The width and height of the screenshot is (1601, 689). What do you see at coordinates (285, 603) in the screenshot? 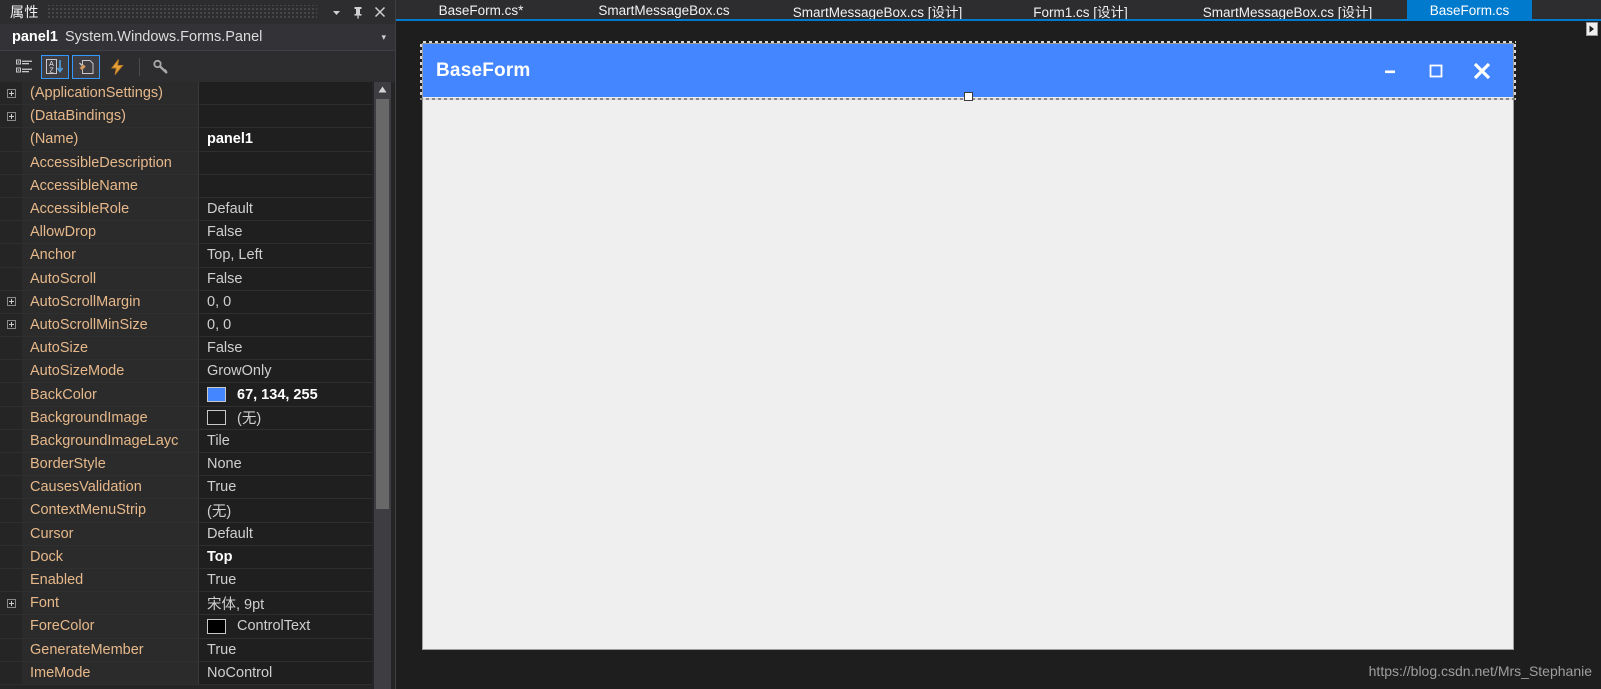
I see `property-value: 宋体, 9pt` at bounding box center [285, 603].